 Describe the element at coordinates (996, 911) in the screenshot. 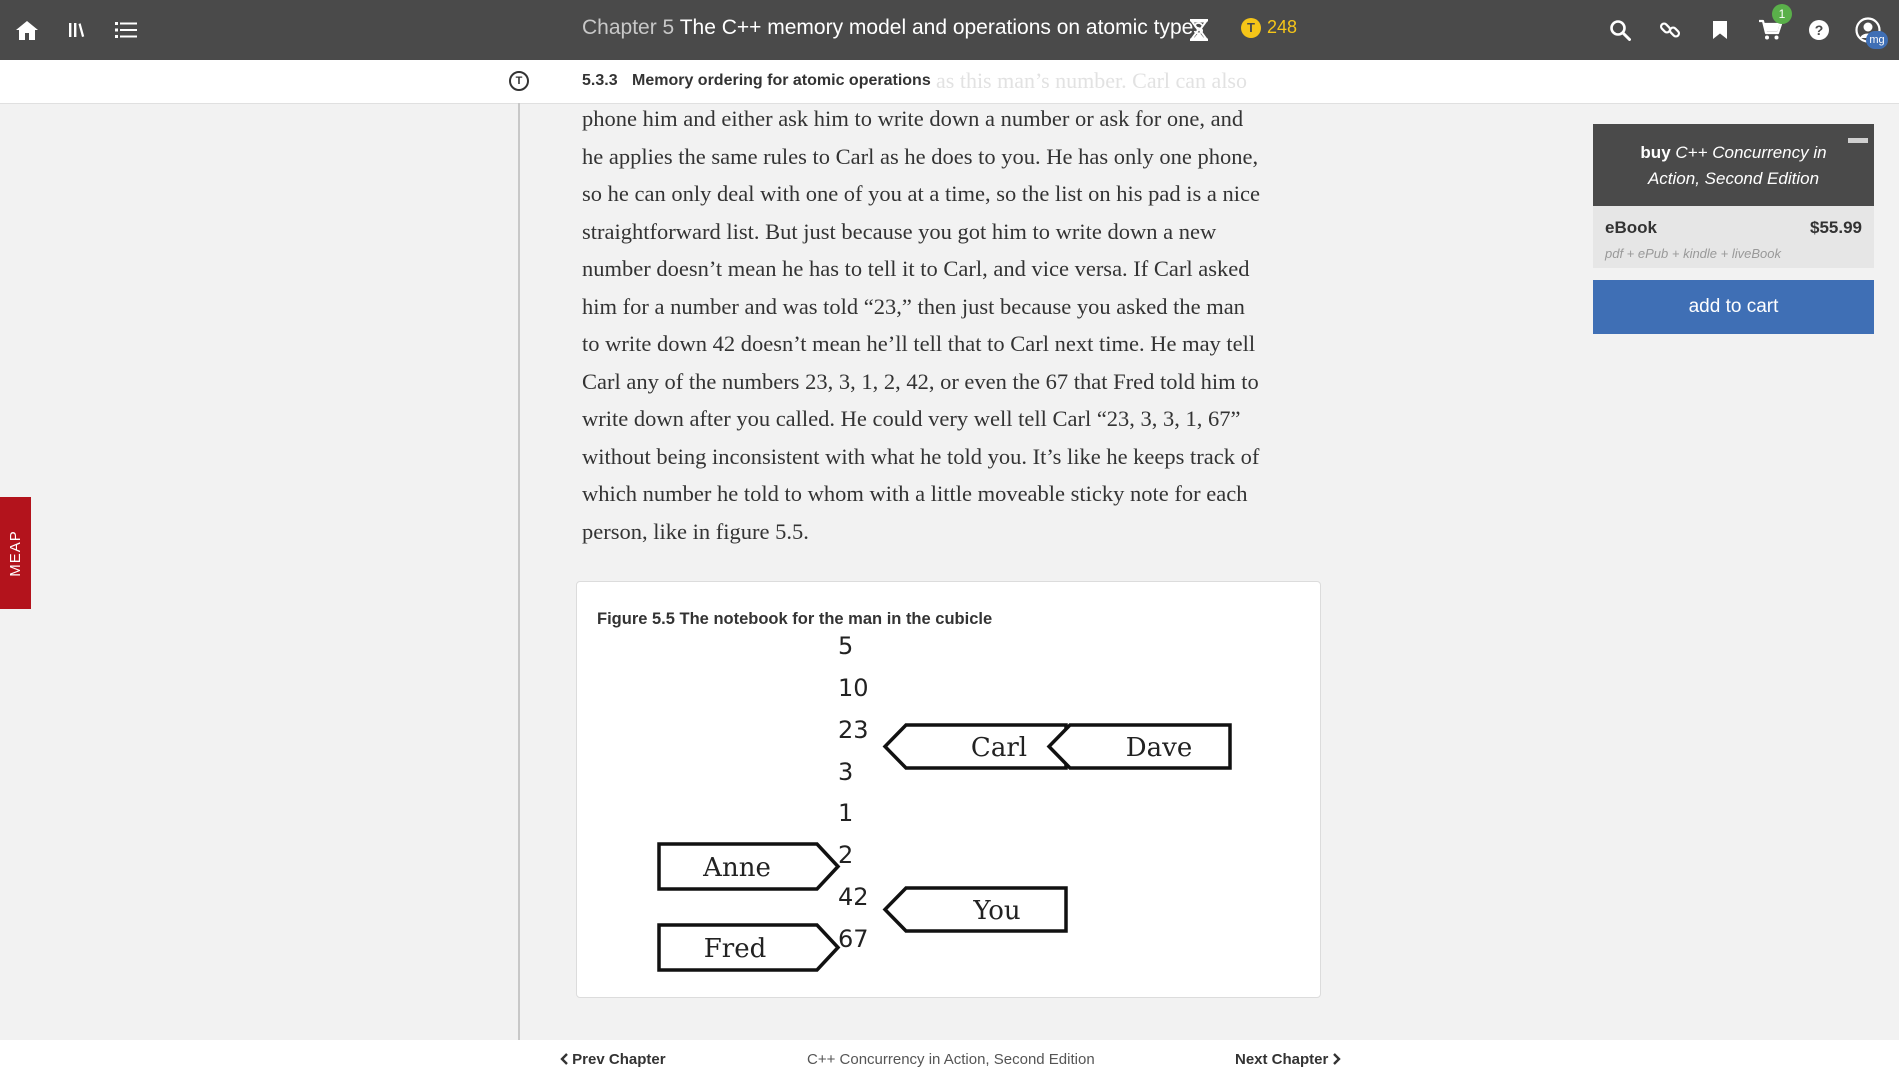

I see `you-label: You` at that location.